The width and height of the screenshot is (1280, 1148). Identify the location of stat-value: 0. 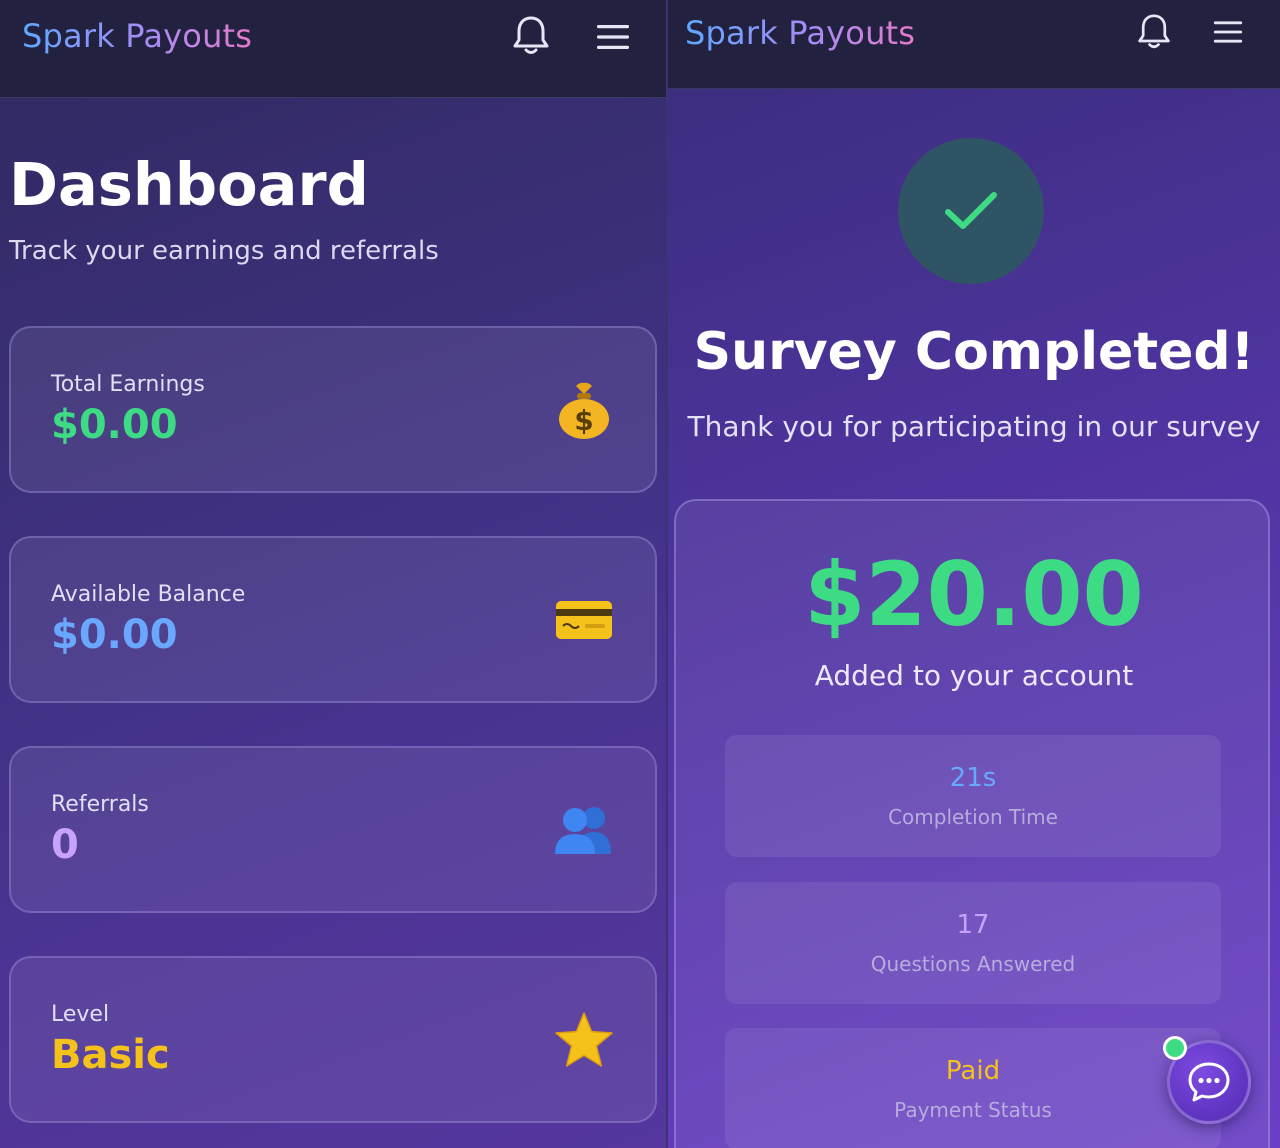
(65, 845).